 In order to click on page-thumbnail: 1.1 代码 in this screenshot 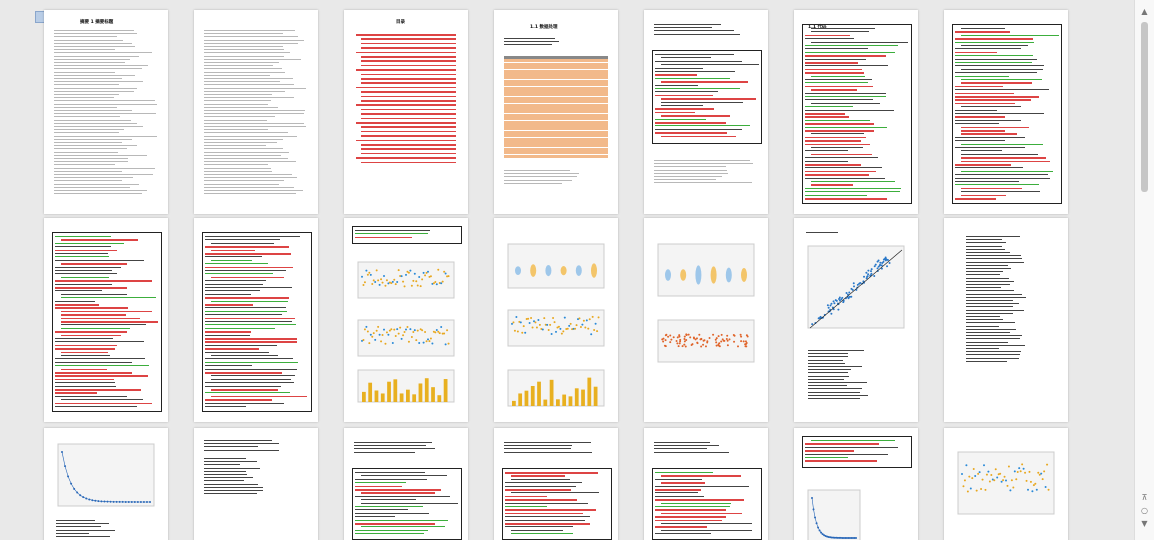, I will do `click(856, 112)`.